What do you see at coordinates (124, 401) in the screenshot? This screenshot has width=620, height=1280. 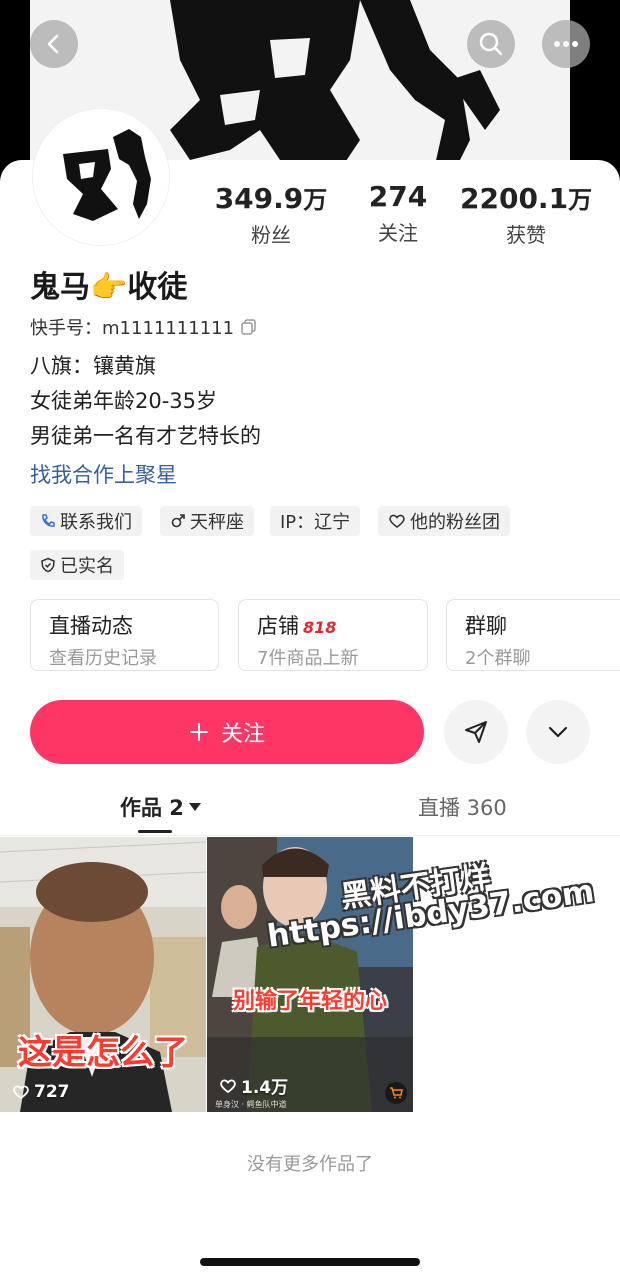 I see `bio-line: 女徒弟年龄20-35岁` at bounding box center [124, 401].